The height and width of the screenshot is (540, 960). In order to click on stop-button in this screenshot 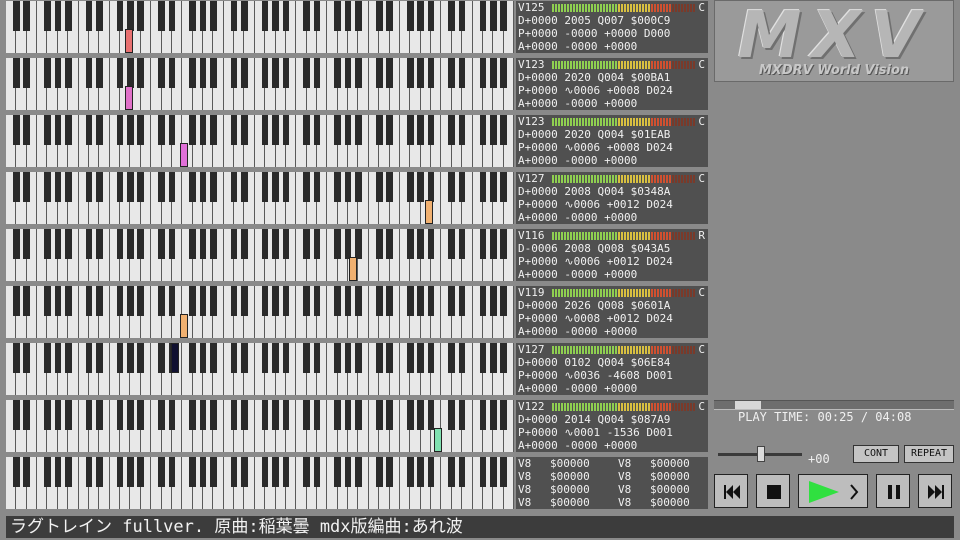, I will do `click(773, 491)`.